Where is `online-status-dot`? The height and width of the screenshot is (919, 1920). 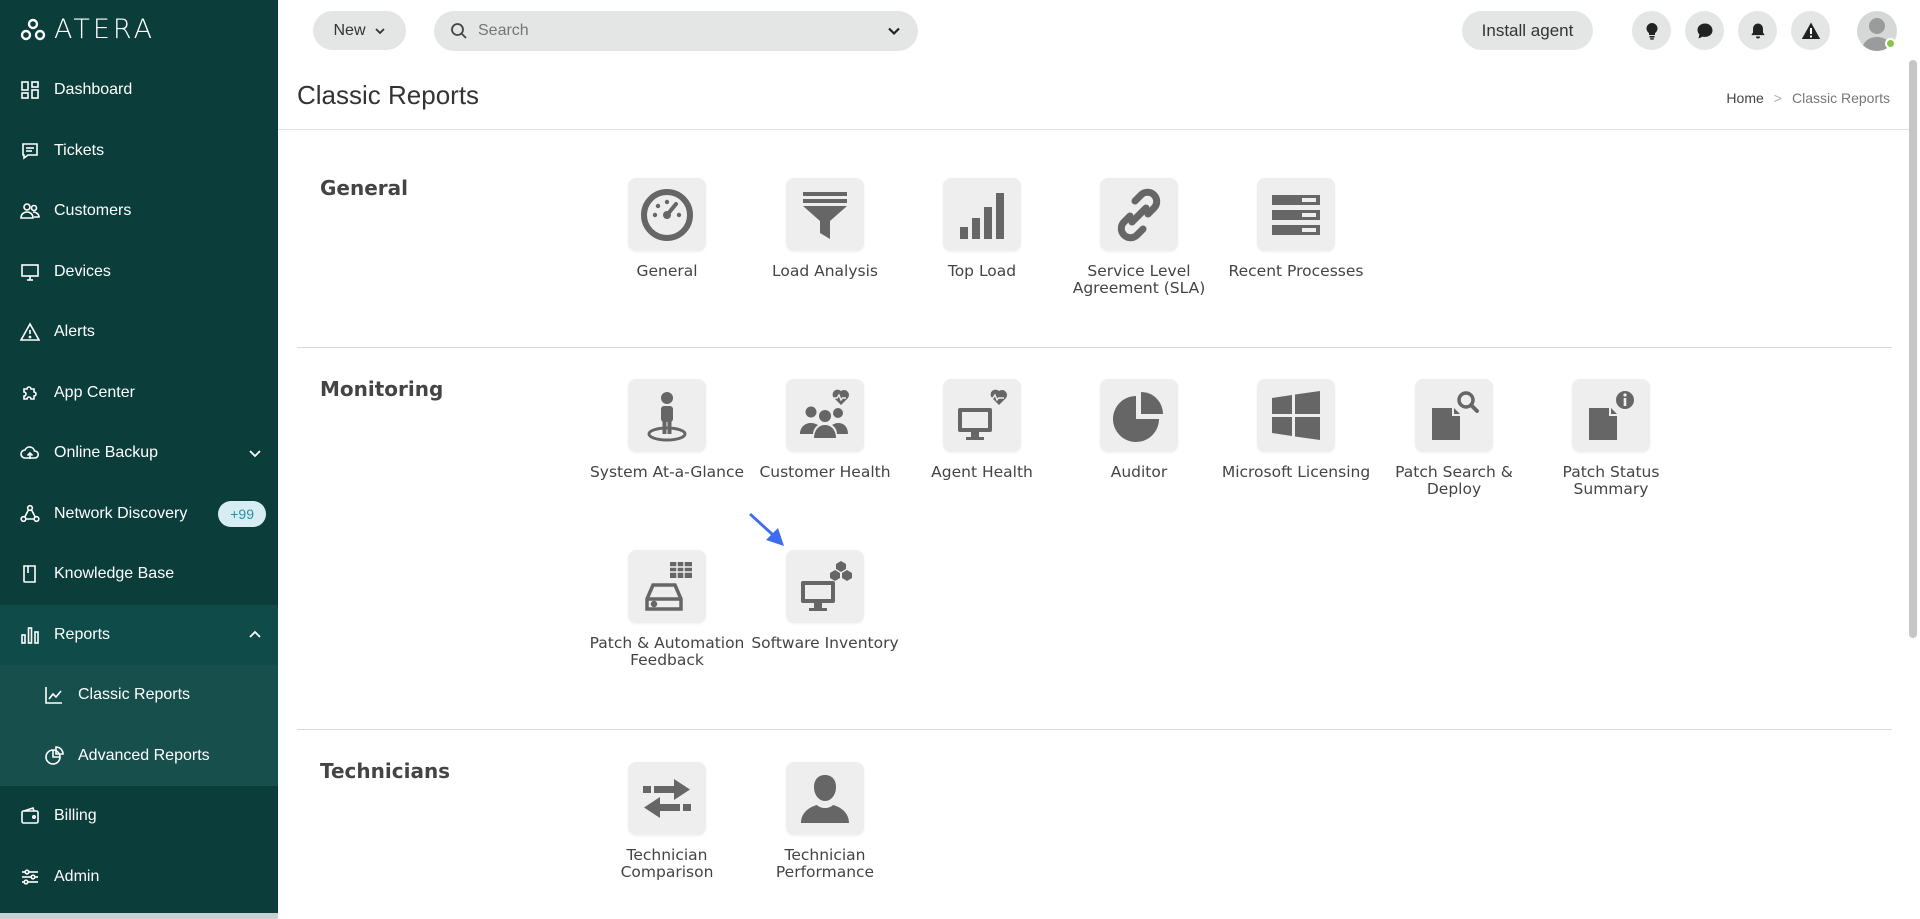 online-status-dot is located at coordinates (1890, 43).